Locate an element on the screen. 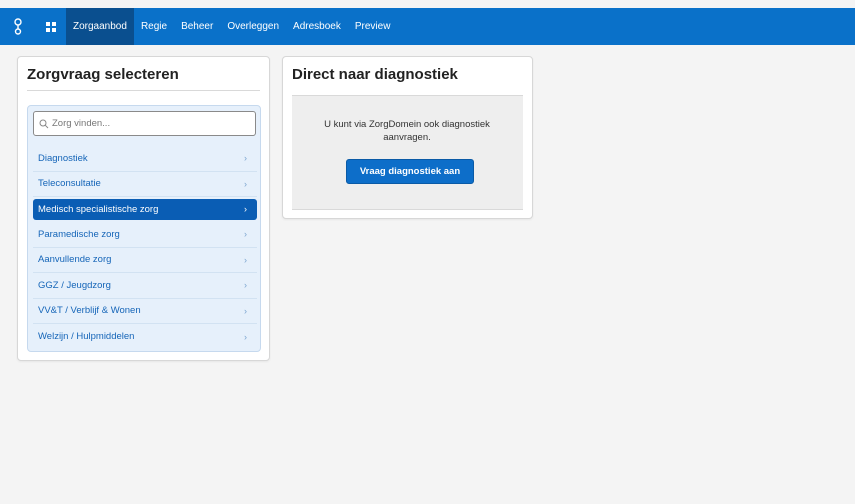  list-item-ggz-jeugdzorg: GGZ / Jeugdzorg › is located at coordinates (145, 286).